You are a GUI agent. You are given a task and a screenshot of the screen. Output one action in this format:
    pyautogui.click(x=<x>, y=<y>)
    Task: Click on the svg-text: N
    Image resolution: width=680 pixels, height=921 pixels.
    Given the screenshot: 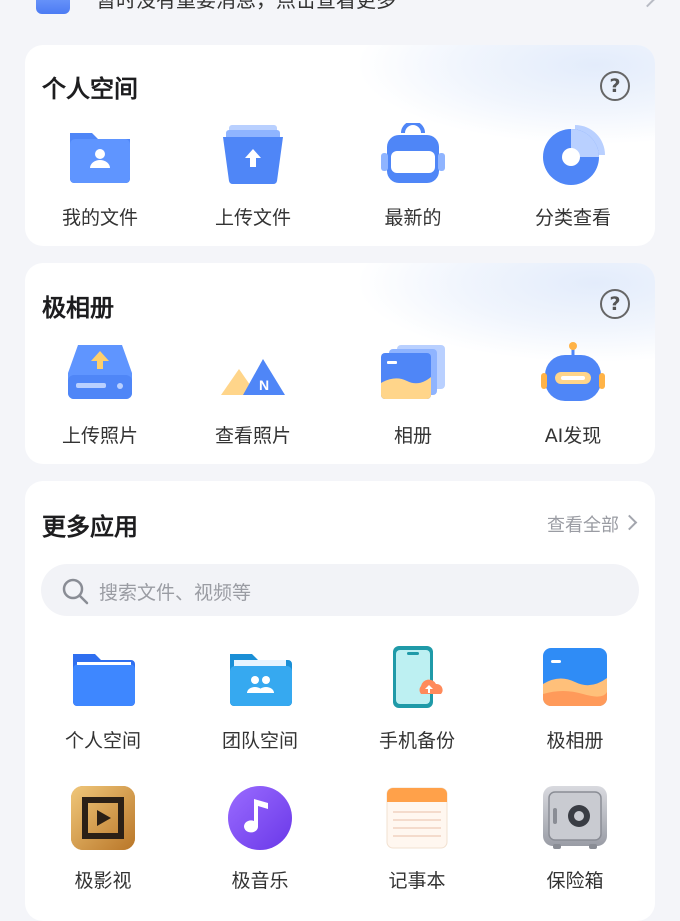 What is the action you would take?
    pyautogui.click(x=264, y=385)
    